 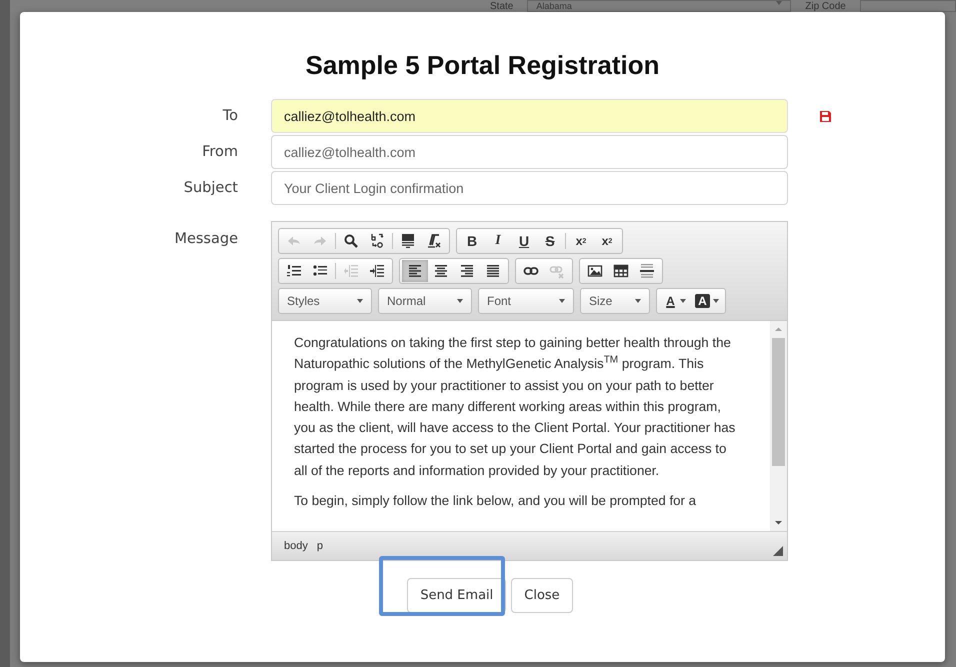 I want to click on style-dropdown: Font, so click(x=526, y=301).